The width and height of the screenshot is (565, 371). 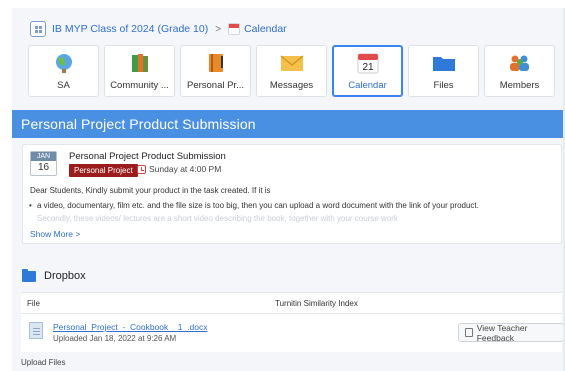 I want to click on tile-sa: SA, so click(x=63, y=71).